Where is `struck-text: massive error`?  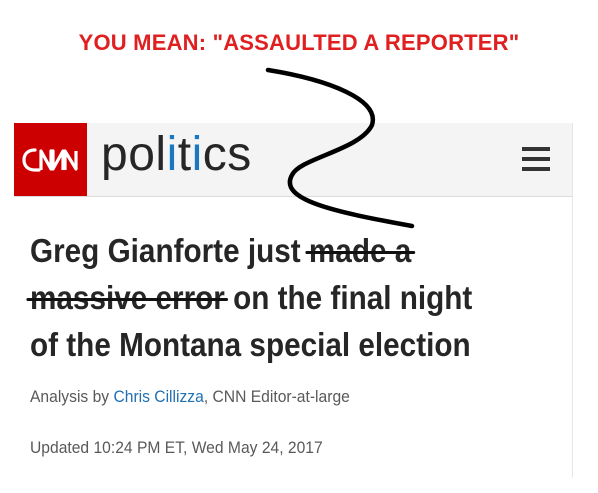 struck-text: massive error is located at coordinates (127, 297).